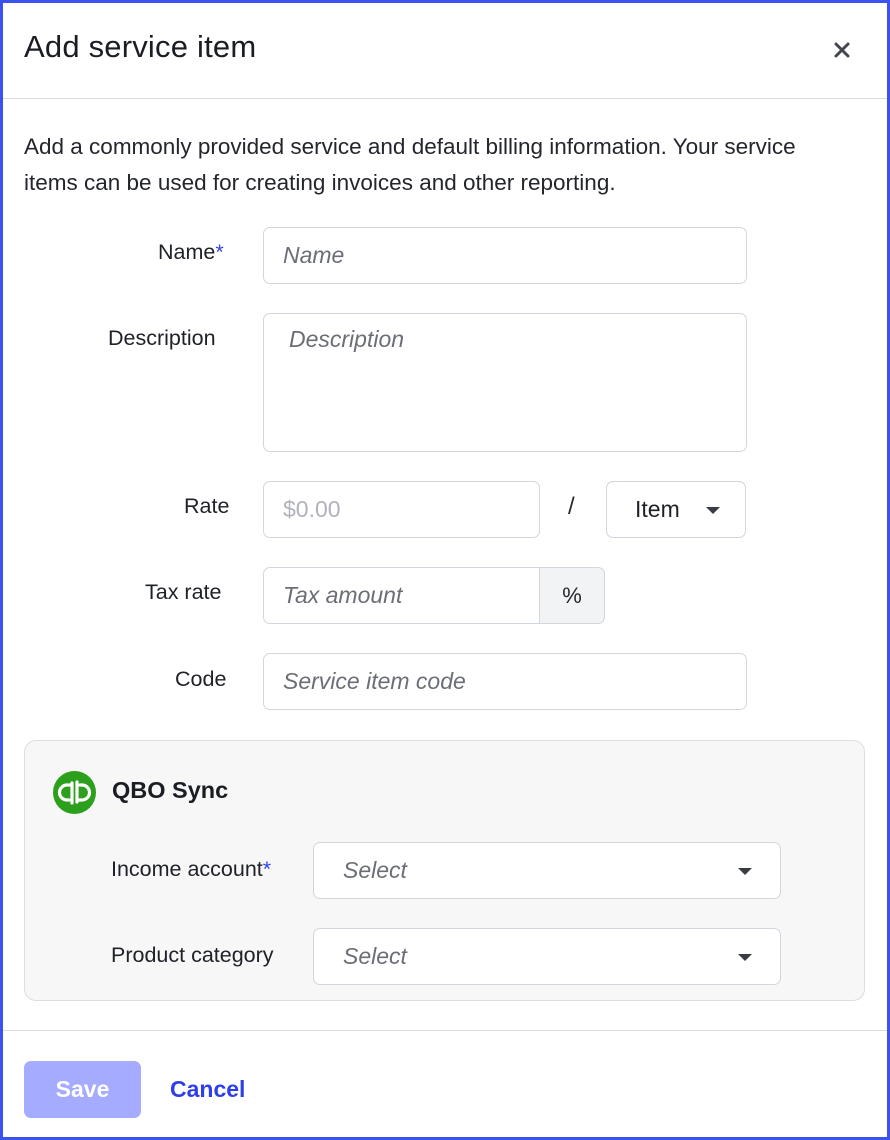 This screenshot has width=890, height=1140. What do you see at coordinates (183, 592) in the screenshot?
I see `tax-rate-label: Tax rate` at bounding box center [183, 592].